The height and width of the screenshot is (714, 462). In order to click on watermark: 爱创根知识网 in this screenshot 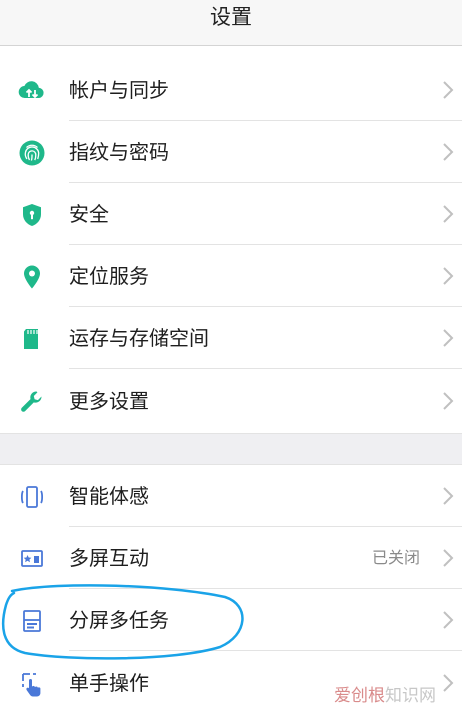, I will do `click(385, 693)`.